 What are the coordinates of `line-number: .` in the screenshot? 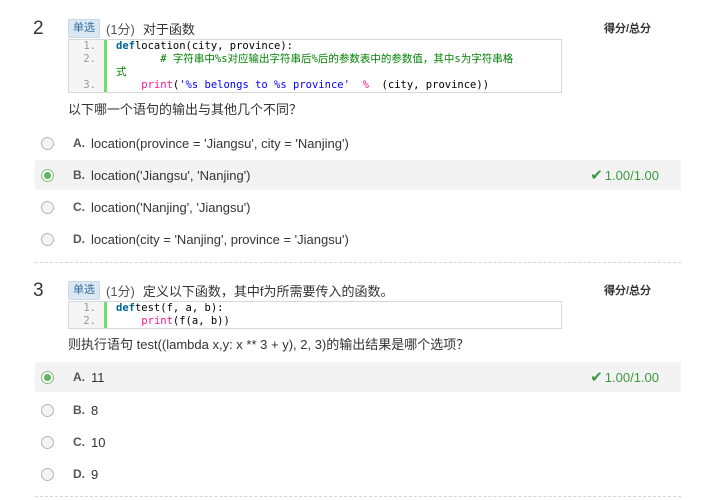 It's located at (88, 72).